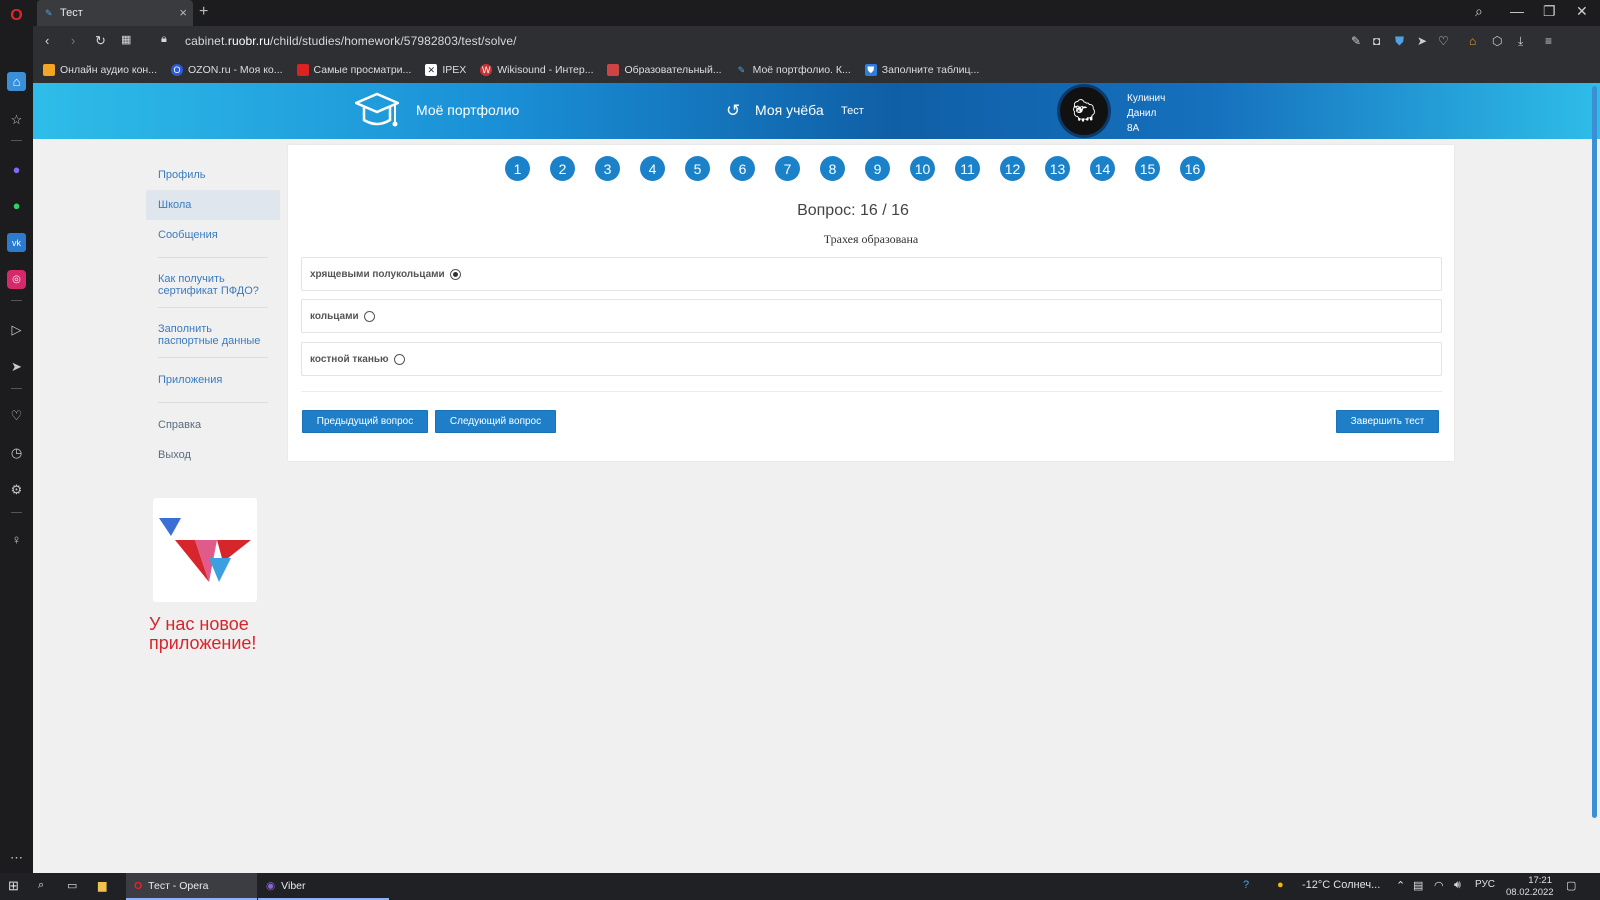 This screenshot has width=1600, height=900. I want to click on question-number-button: 11, so click(967, 168).